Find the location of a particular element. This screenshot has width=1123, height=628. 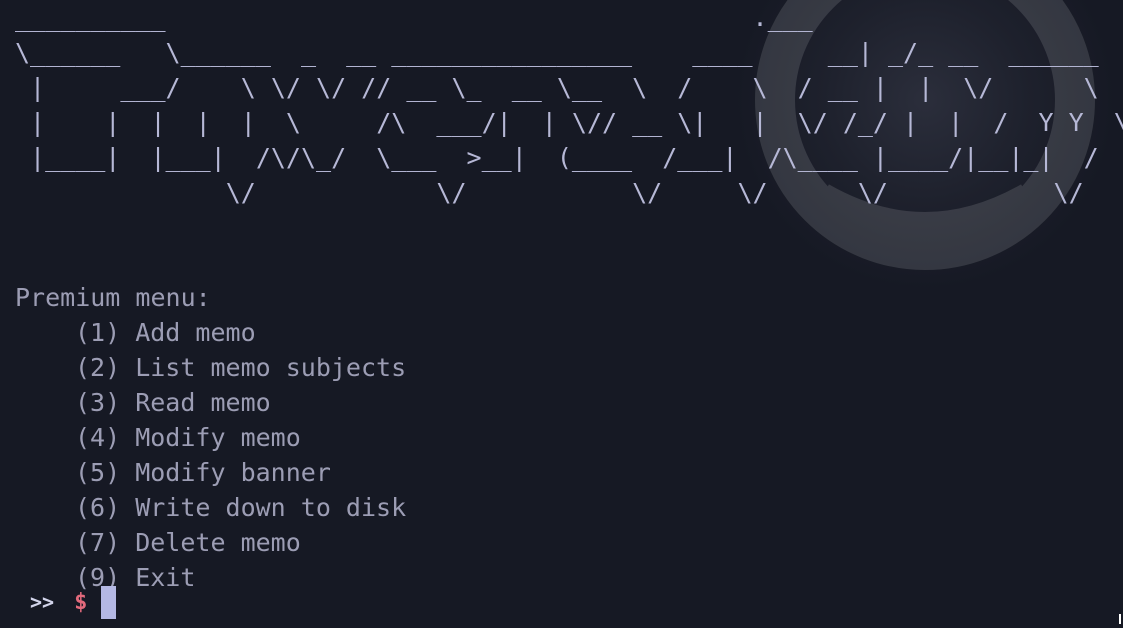

menu-item-delete-memo: (7) Delete memo is located at coordinates (188, 542).